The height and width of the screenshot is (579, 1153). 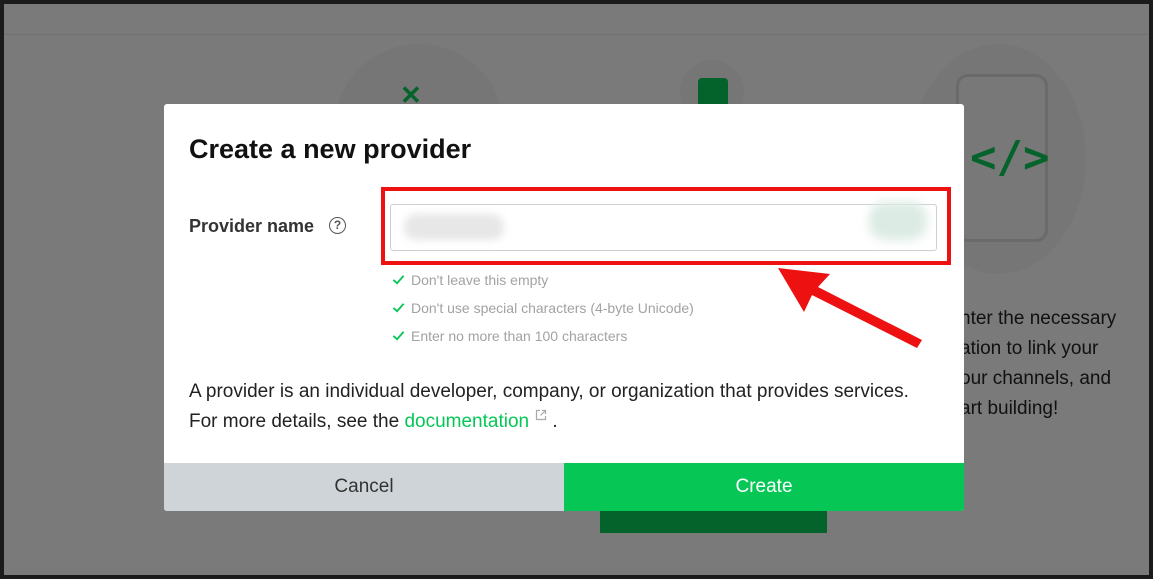 What do you see at coordinates (480, 280) in the screenshot?
I see `validation-rule-text: Don't leave this empty` at bounding box center [480, 280].